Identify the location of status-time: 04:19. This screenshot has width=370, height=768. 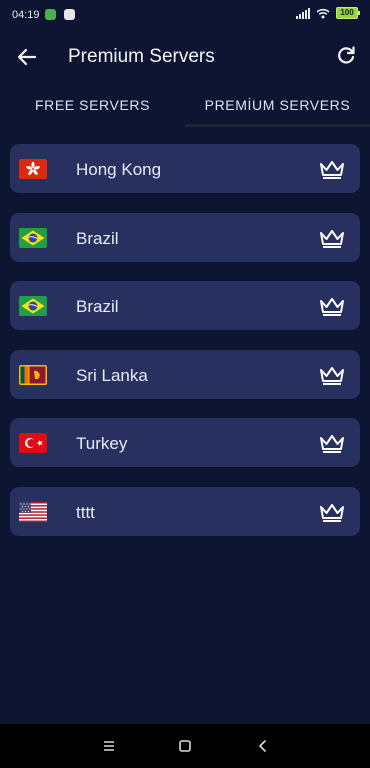
(26, 15).